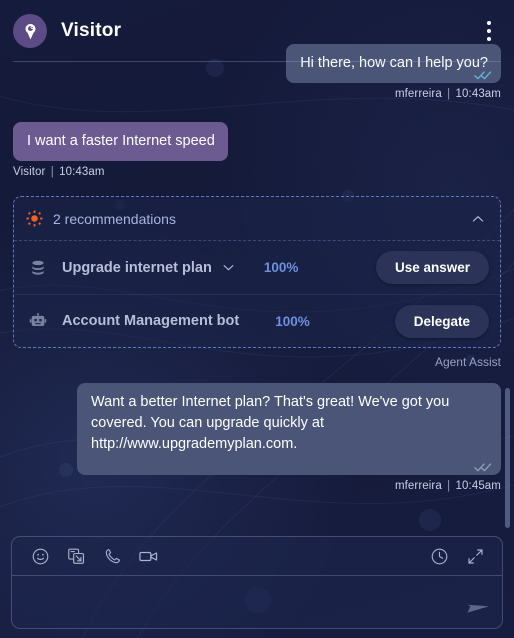 The image size is (514, 638). I want to click on send-button, so click(478, 606).